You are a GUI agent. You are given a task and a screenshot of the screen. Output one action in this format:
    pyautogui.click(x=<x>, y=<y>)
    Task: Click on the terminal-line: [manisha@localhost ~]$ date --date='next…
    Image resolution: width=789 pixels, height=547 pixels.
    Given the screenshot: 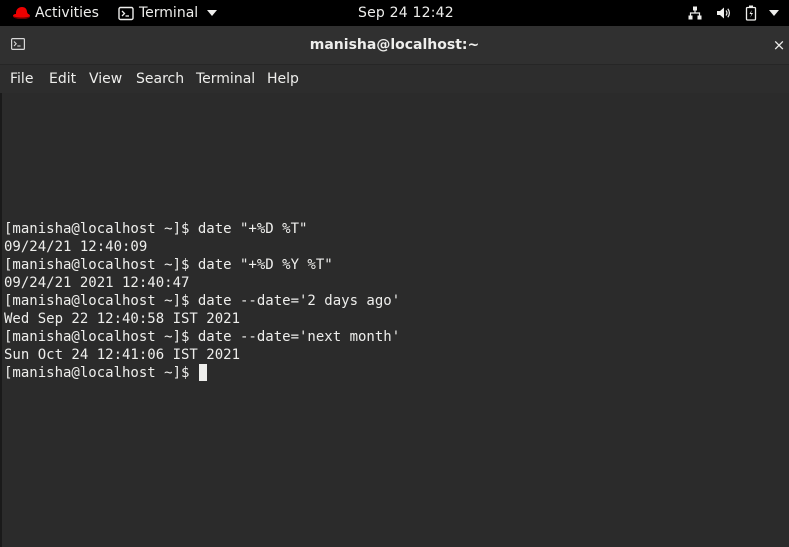 What is the action you would take?
    pyautogui.click(x=202, y=337)
    